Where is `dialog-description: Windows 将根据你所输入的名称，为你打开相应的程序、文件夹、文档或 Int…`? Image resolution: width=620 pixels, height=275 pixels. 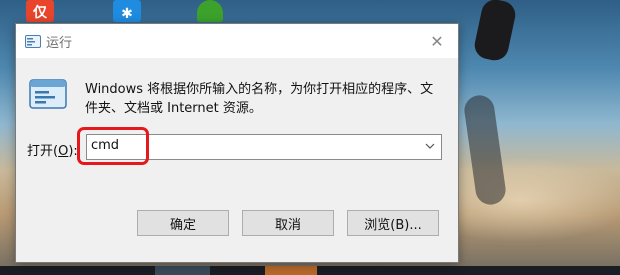
dialog-description: Windows 将根据你所输入的名称，为你打开相应的程序、文件夹、文档或 Int… is located at coordinates (259, 99).